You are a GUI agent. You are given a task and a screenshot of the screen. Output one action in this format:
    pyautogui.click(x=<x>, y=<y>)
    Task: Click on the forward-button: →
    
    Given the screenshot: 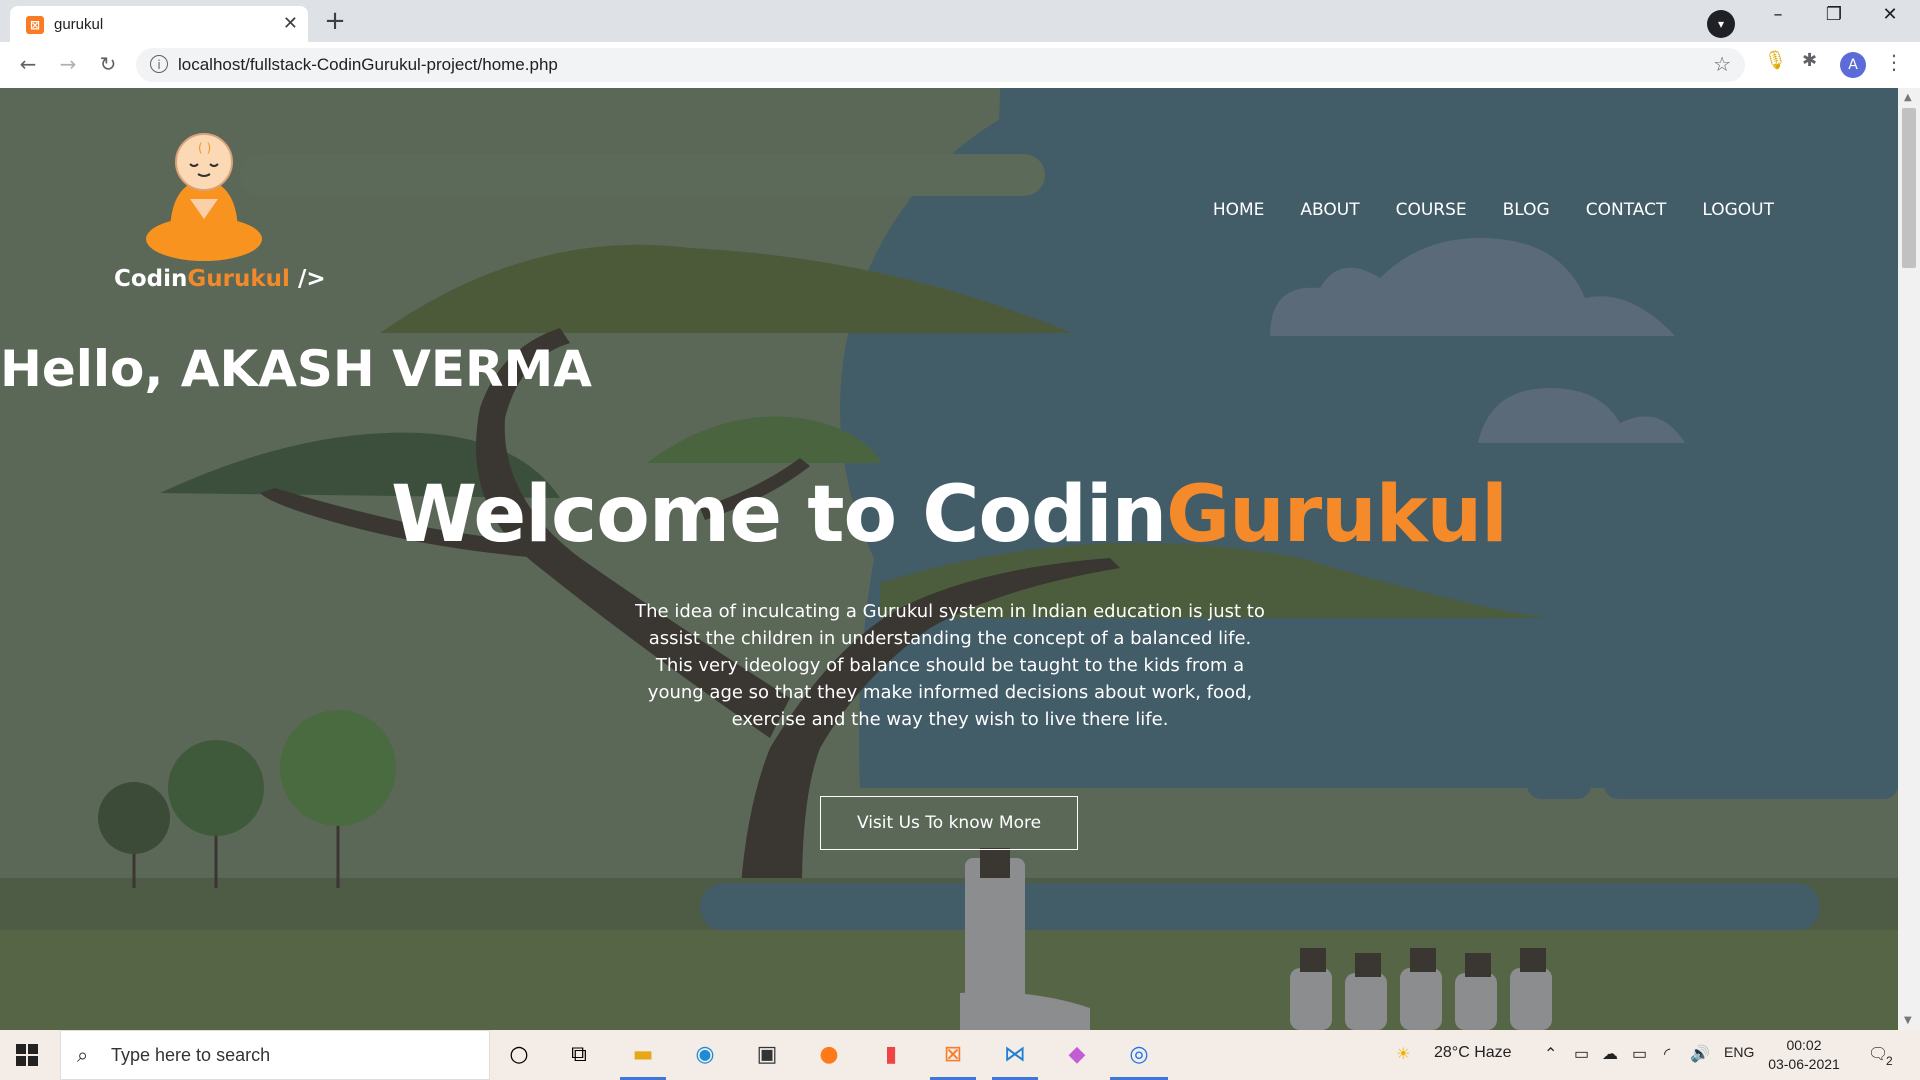 What is the action you would take?
    pyautogui.click(x=68, y=64)
    